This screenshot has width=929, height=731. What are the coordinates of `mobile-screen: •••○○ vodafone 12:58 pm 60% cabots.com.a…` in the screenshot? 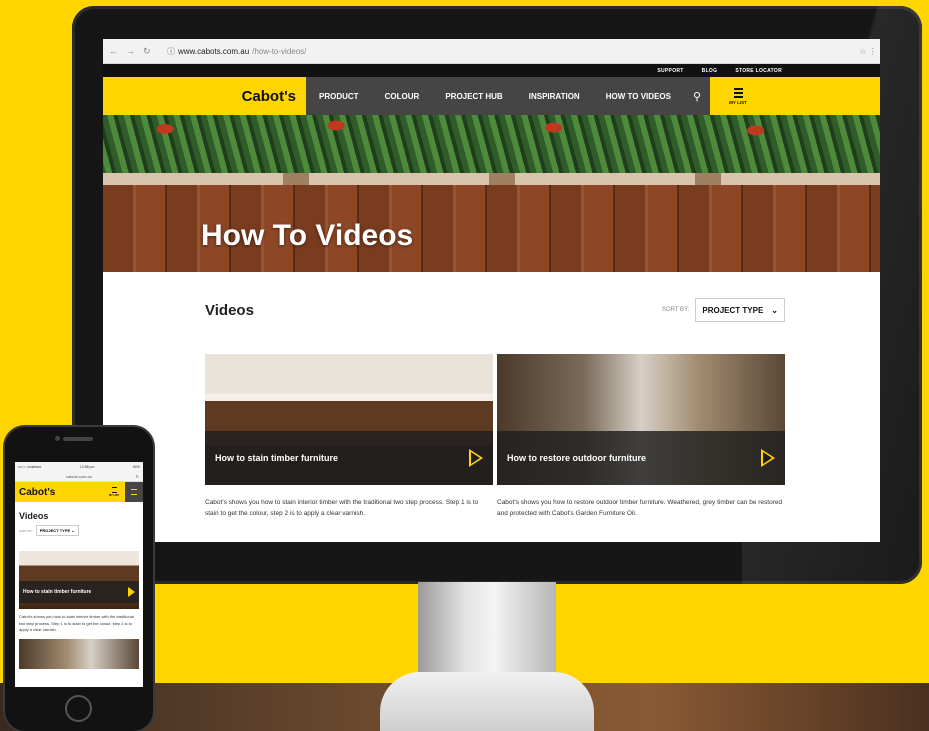 It's located at (79, 574).